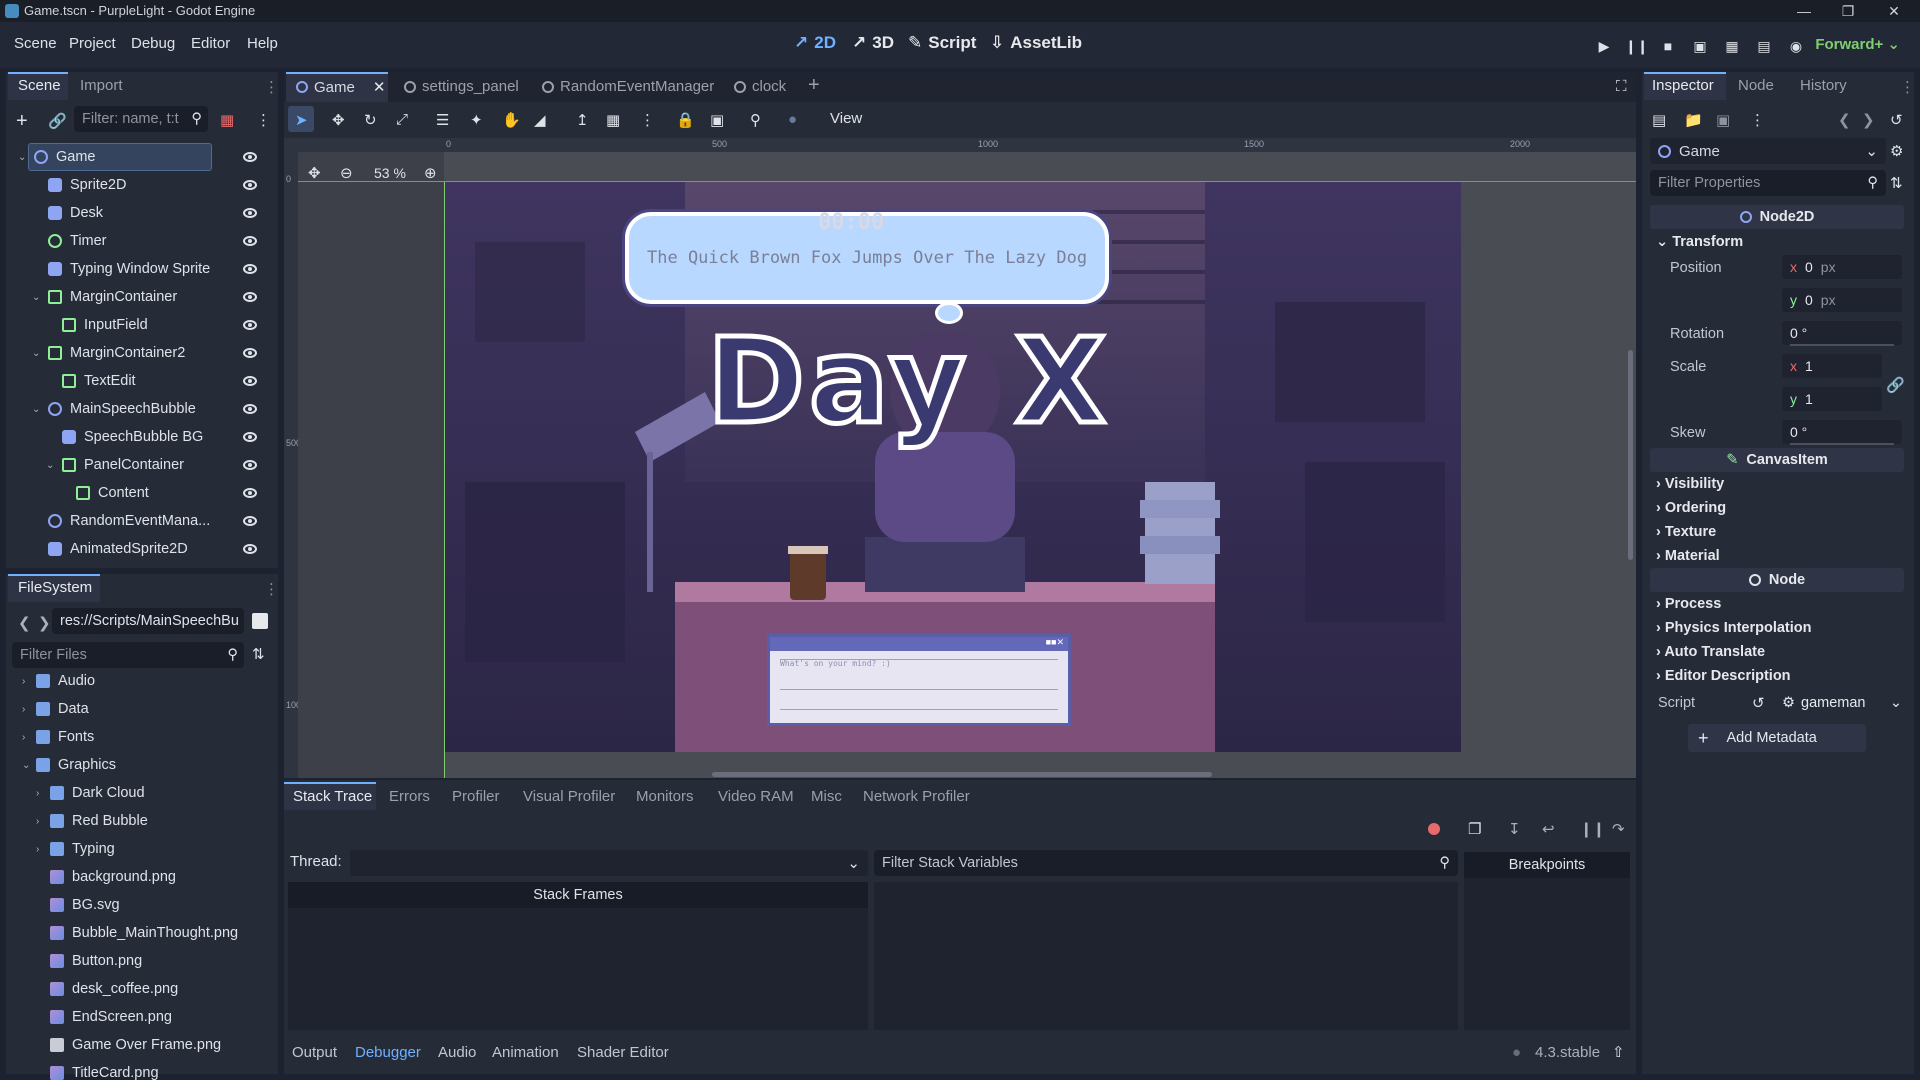  I want to click on revert-icon: ↺, so click(1758, 703).